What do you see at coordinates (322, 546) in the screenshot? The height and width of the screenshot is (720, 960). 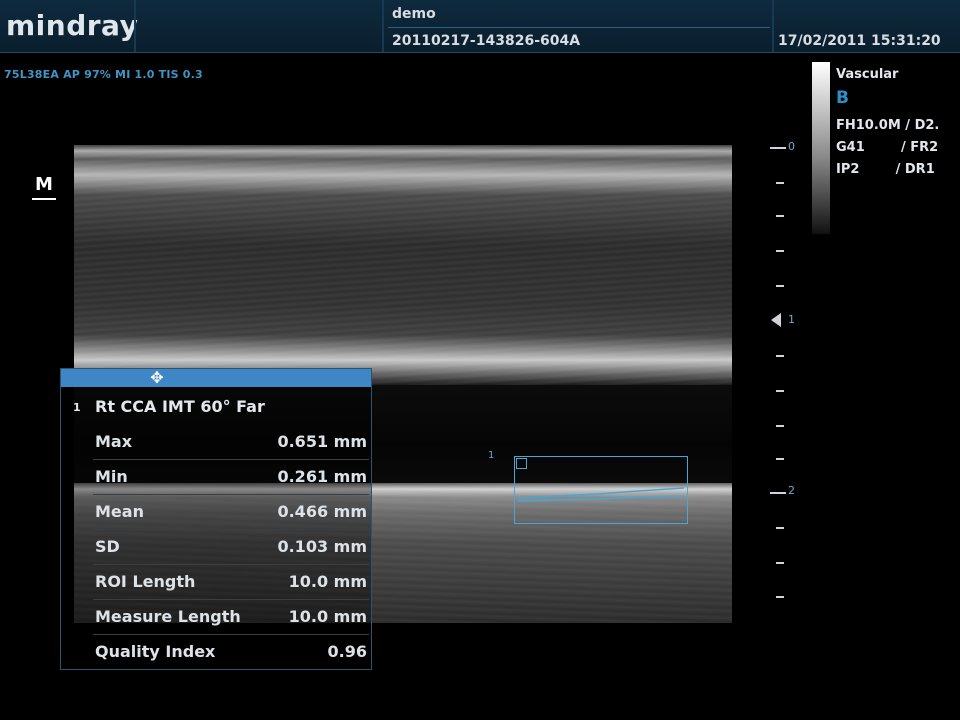 I see `row-value: 0.103 mm` at bounding box center [322, 546].